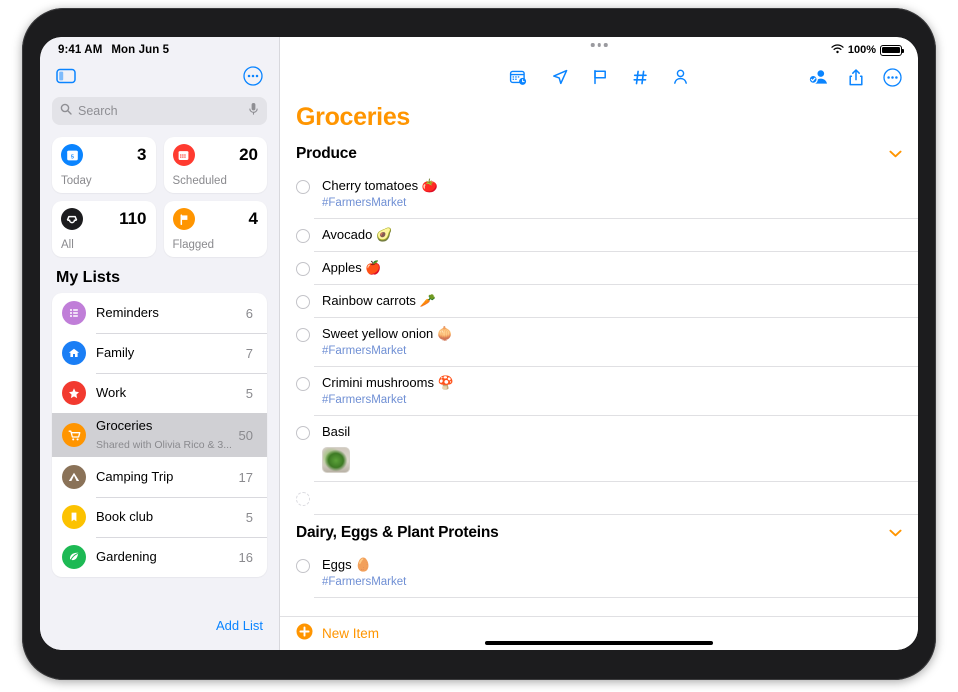  What do you see at coordinates (142, 154) in the screenshot?
I see `smart-list-count: 3` at bounding box center [142, 154].